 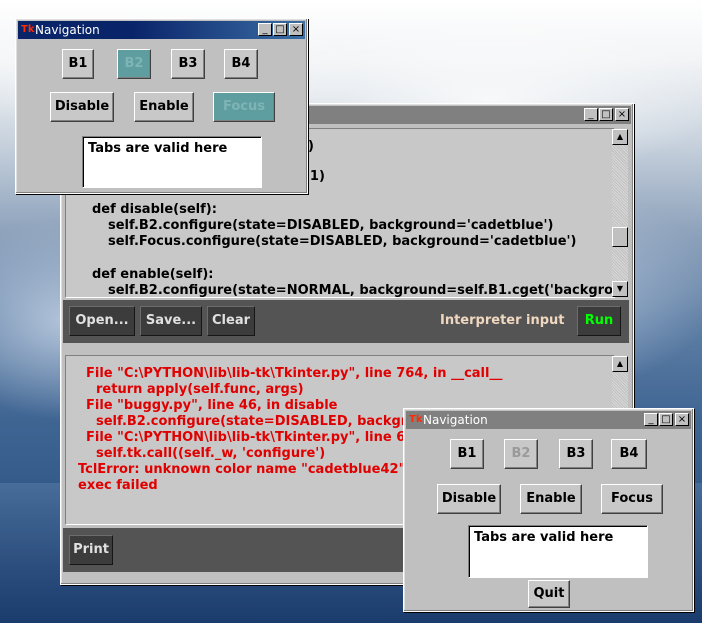 What do you see at coordinates (161, 30) in the screenshot?
I see `nav-top-titlebar: Tk Navigation _ □ ×` at bounding box center [161, 30].